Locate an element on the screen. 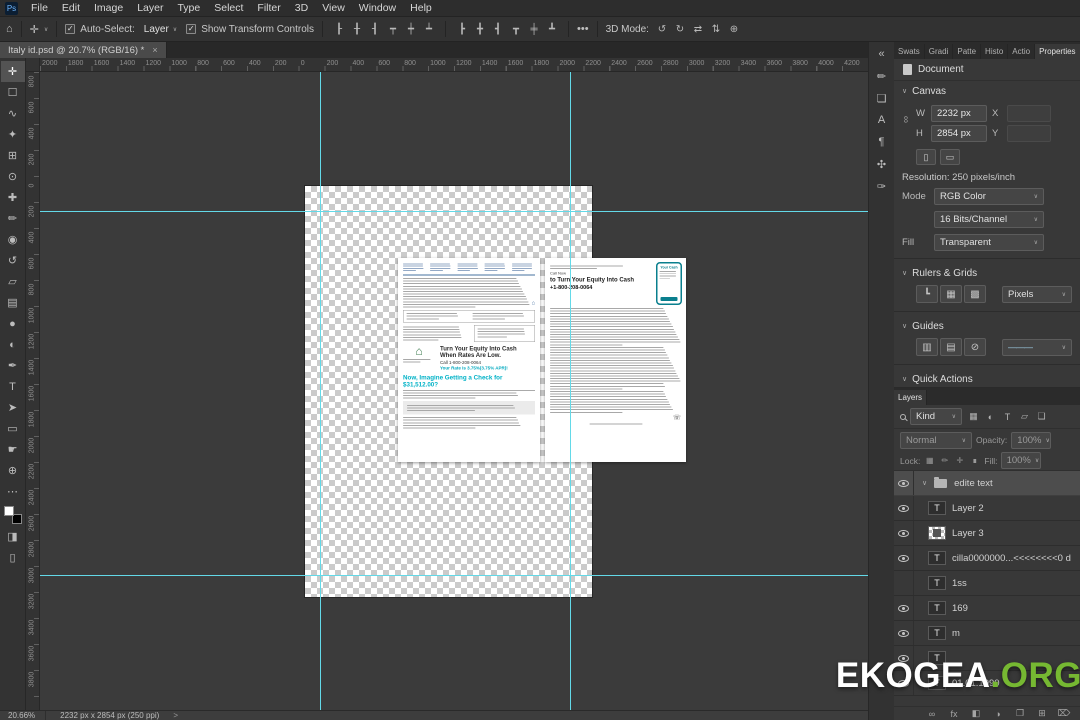 Image resolution: width=1080 pixels, height=720 pixels. character-panel-icon: A is located at coordinates (882, 120).